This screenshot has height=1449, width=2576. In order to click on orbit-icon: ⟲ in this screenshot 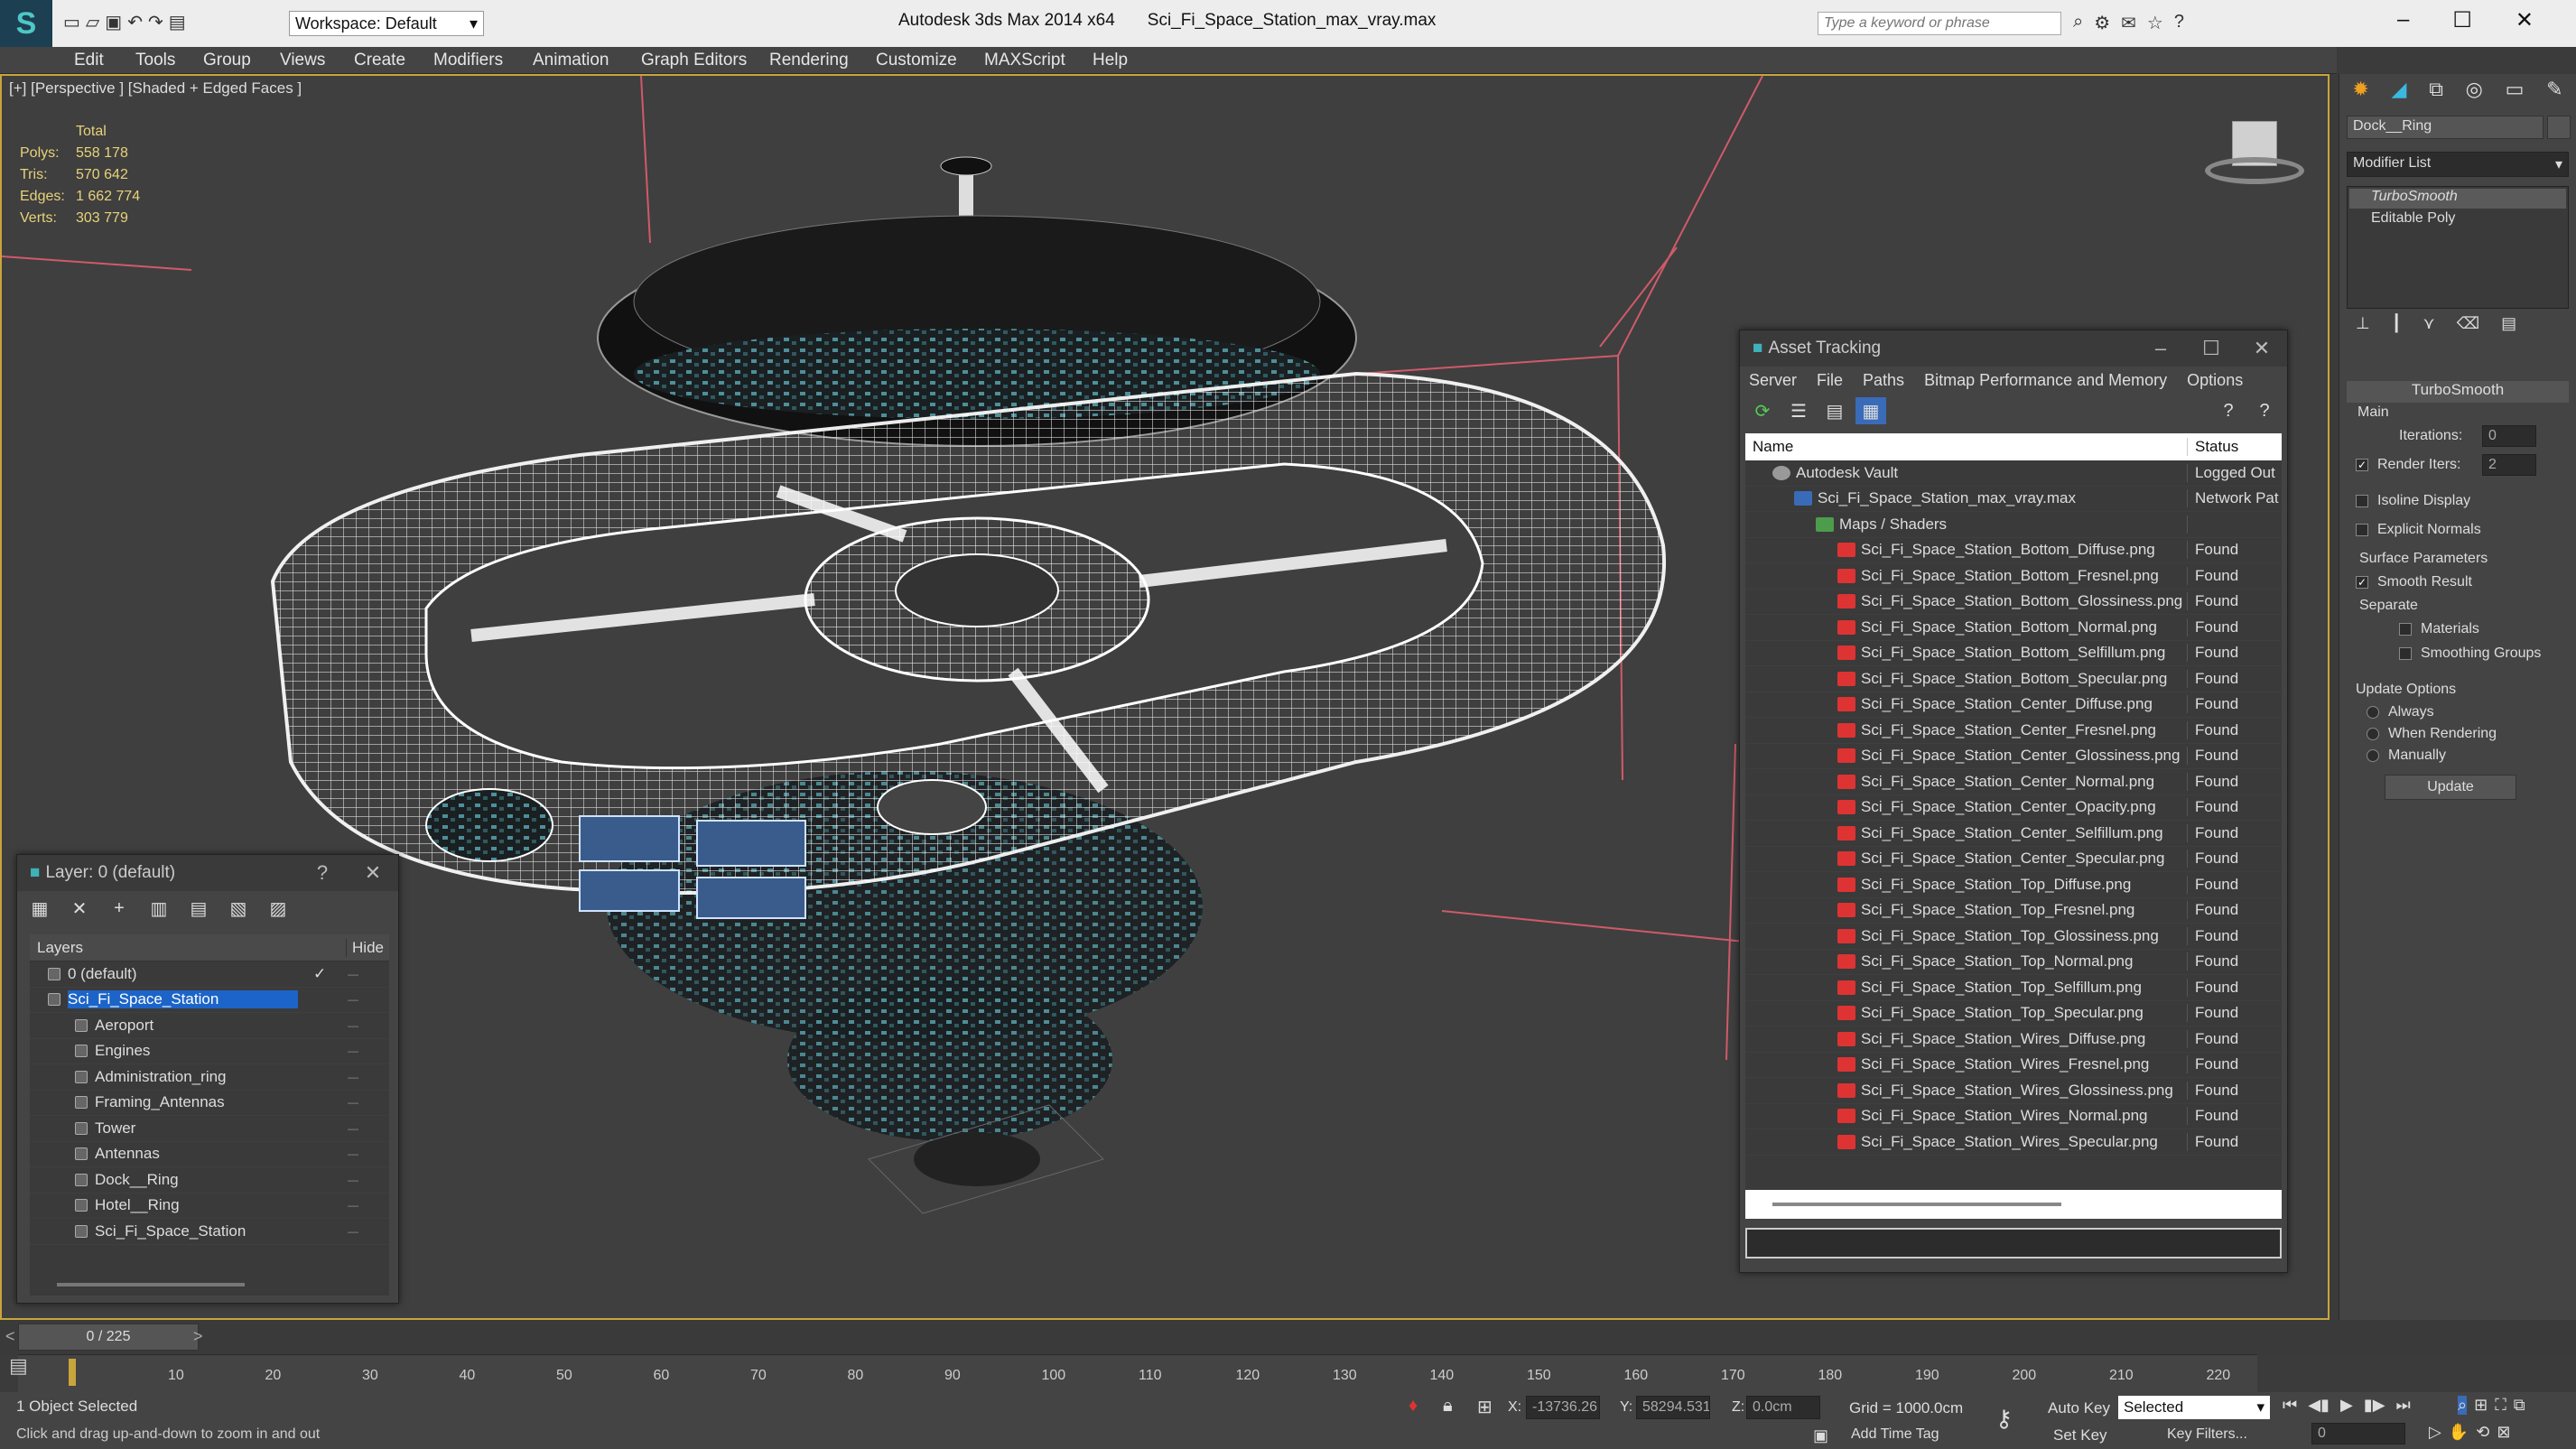, I will do `click(2482, 1432)`.